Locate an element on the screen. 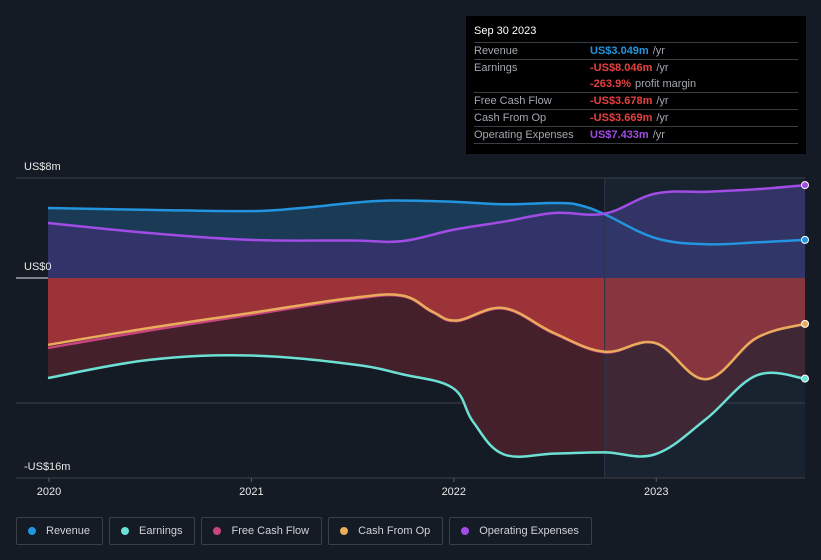  x-tick-label: 2022 is located at coordinates (454, 492).